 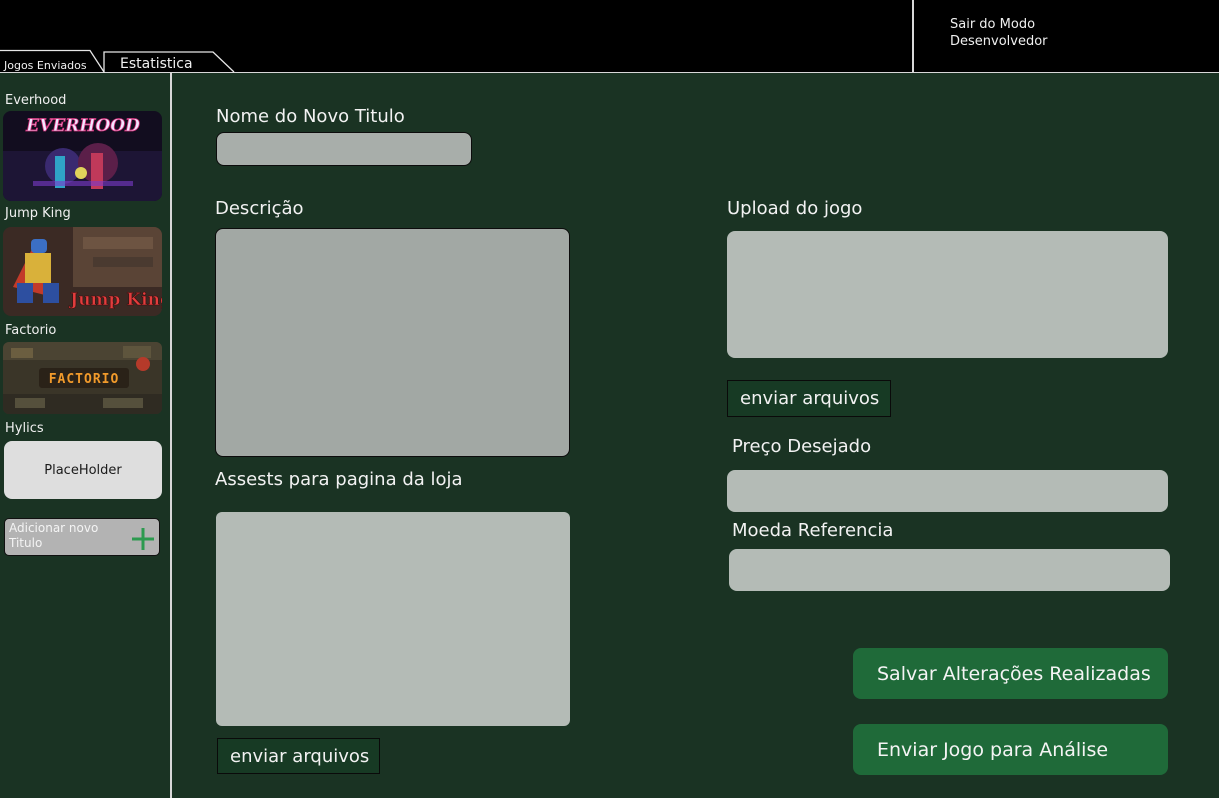 What do you see at coordinates (913, 36) in the screenshot?
I see `topbar-divider` at bounding box center [913, 36].